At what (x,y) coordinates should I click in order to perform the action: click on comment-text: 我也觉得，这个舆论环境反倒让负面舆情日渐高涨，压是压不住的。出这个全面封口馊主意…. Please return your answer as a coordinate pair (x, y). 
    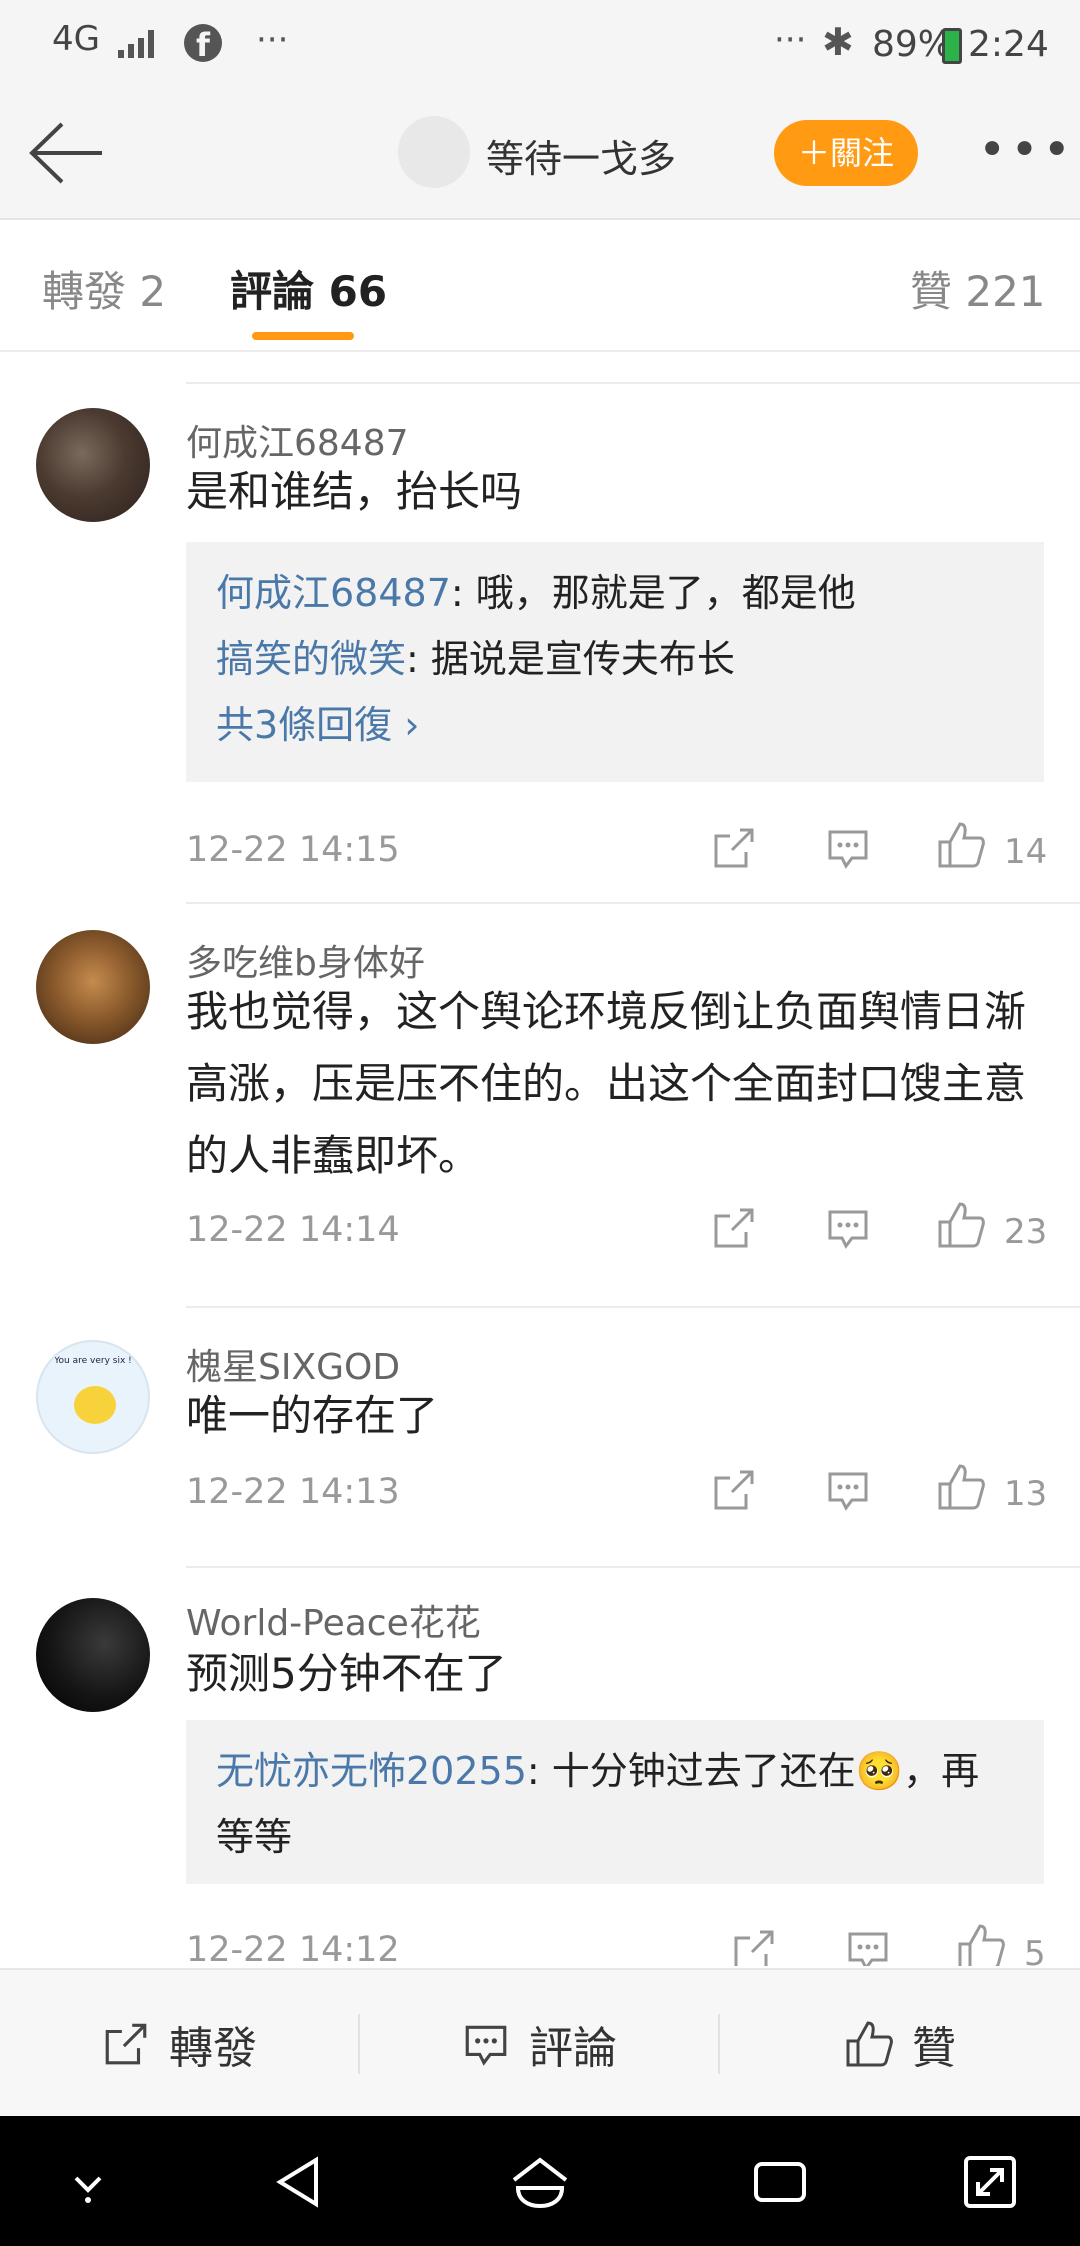
    Looking at the image, I should click on (606, 1083).